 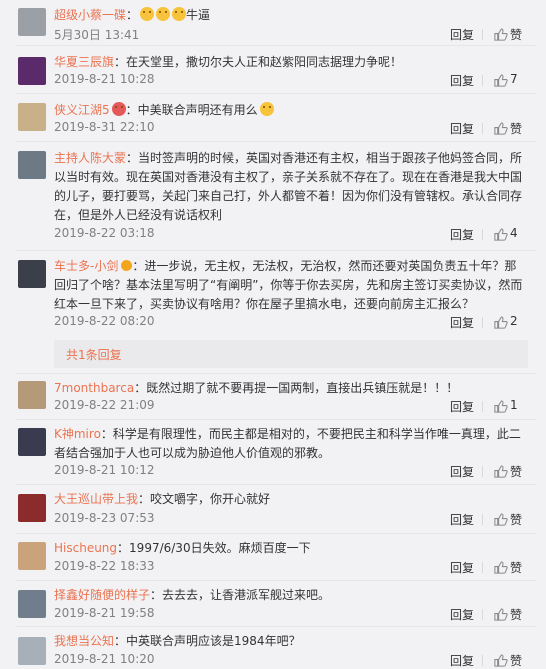 What do you see at coordinates (77, 434) in the screenshot?
I see `comment-username: K神miro` at bounding box center [77, 434].